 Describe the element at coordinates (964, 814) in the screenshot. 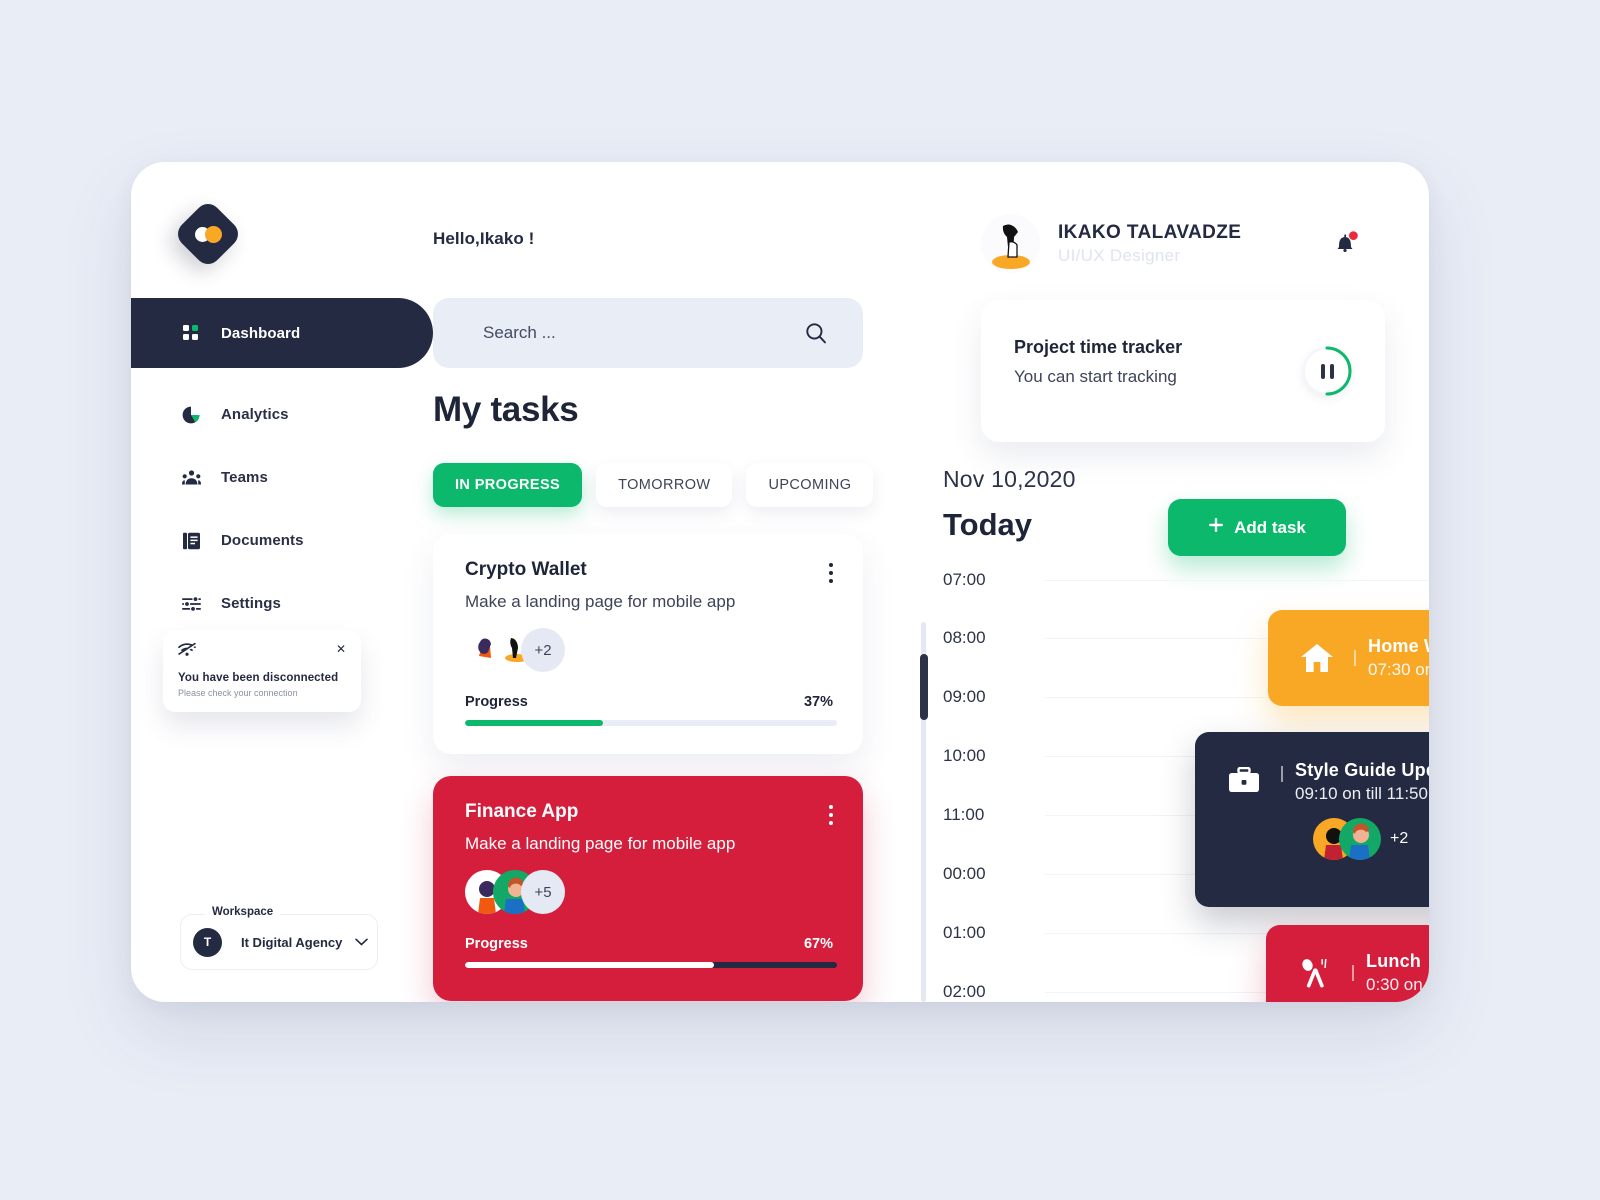

I see `hour-label: 11:00` at that location.